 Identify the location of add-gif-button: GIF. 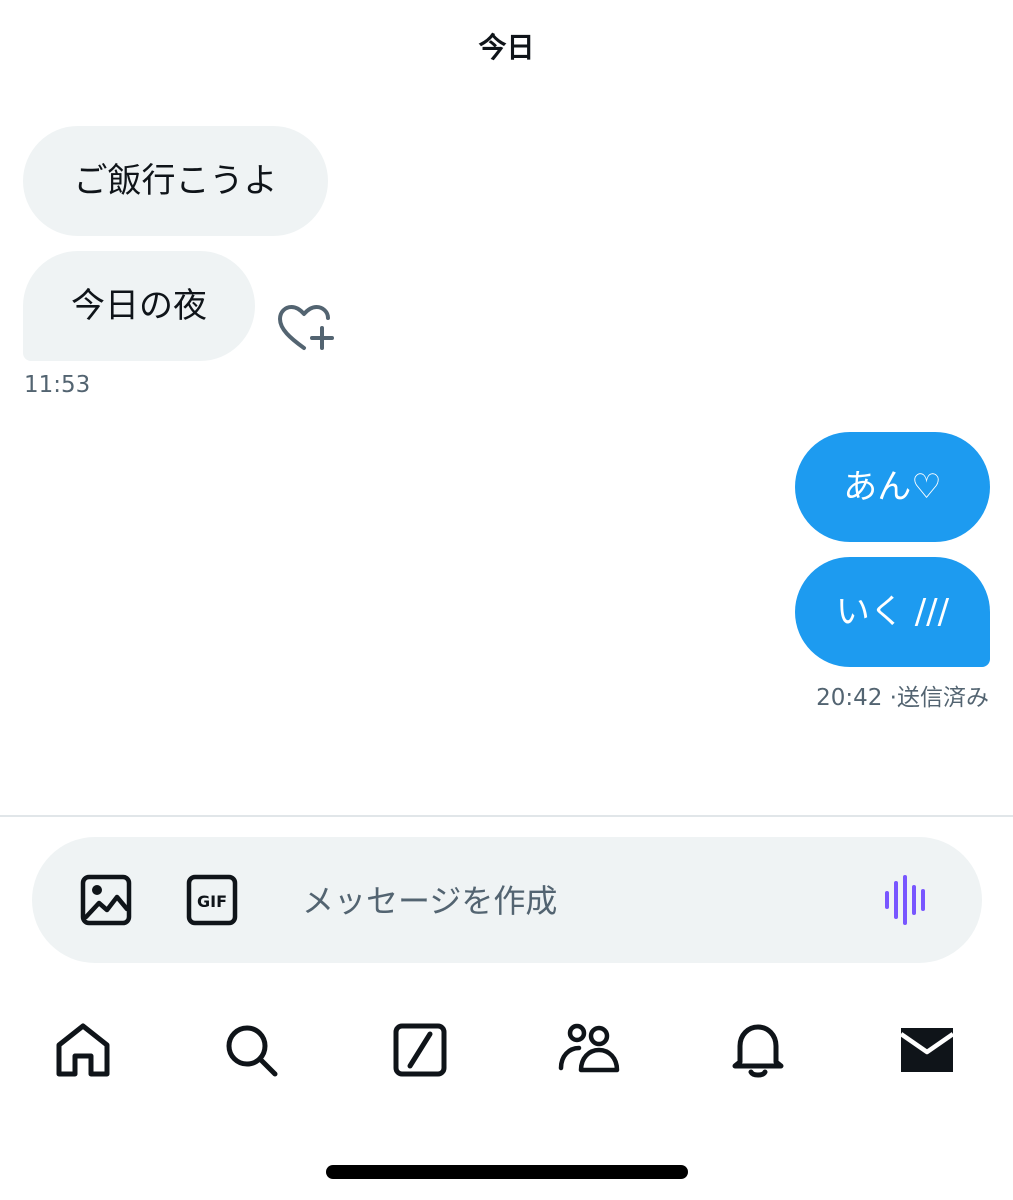
(212, 900).